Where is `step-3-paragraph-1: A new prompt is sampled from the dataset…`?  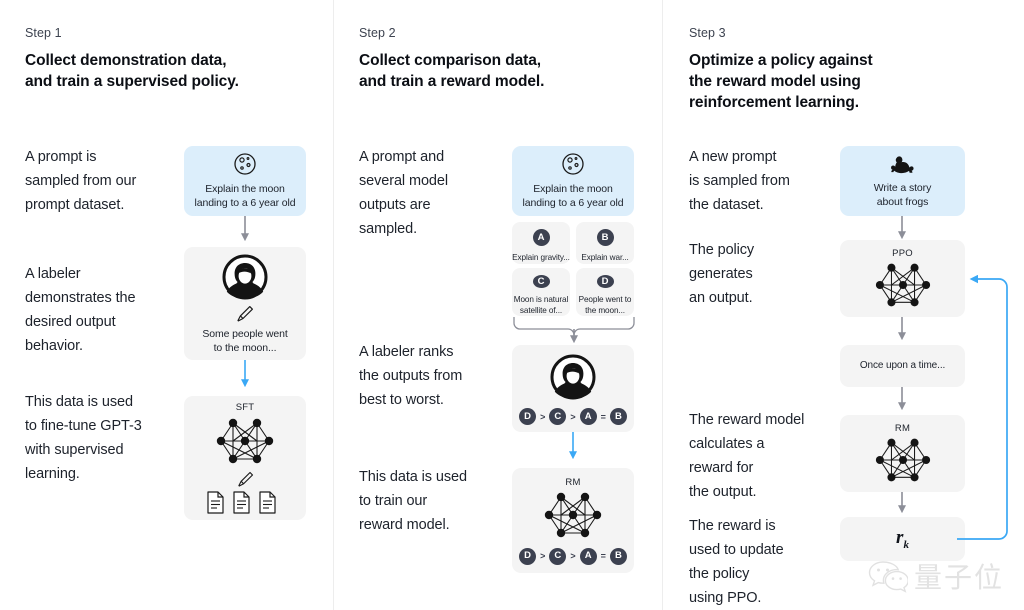
step-3-paragraph-1: A new prompt is sampled from the dataset… is located at coordinates (739, 181).